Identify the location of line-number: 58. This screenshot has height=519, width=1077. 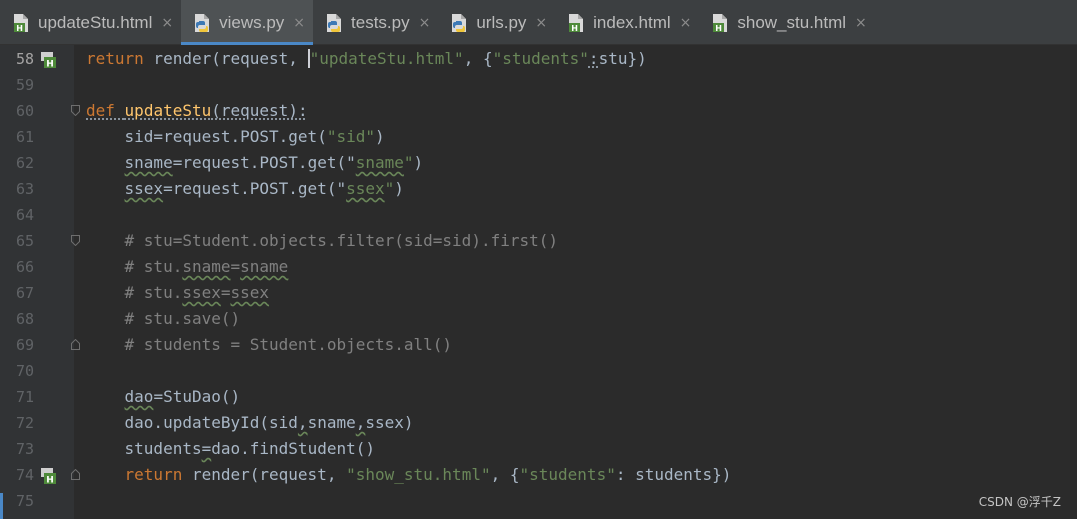
(24, 59).